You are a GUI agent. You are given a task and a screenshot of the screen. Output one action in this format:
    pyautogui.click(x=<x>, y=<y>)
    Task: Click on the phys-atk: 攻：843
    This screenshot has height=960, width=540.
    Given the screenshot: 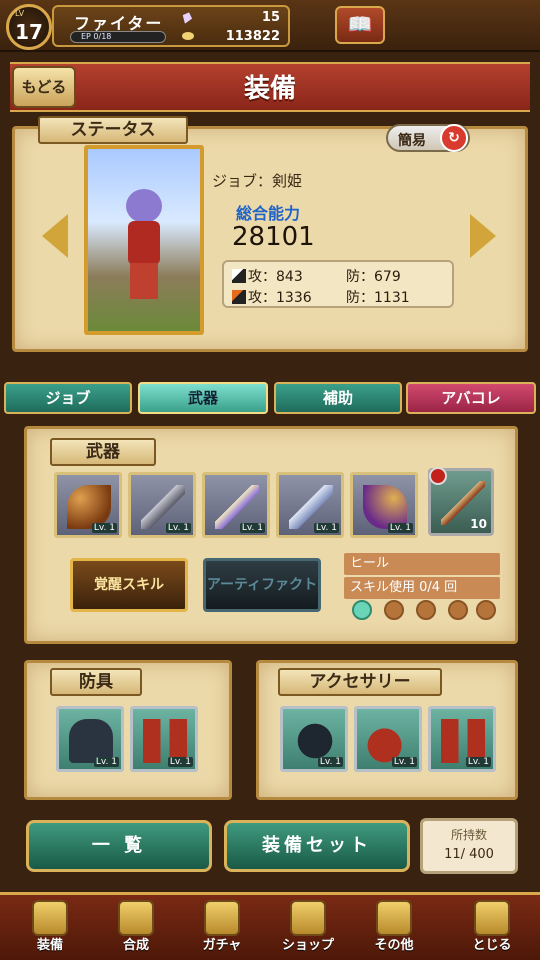 What is the action you would take?
    pyautogui.click(x=275, y=277)
    